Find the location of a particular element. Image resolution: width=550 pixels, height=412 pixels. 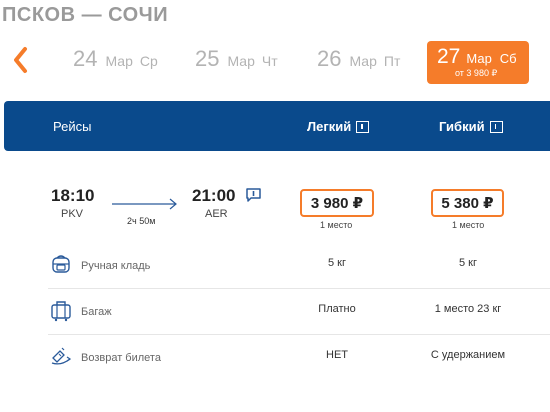

date-option-24: 24 Мар Ср is located at coordinates (115, 64).